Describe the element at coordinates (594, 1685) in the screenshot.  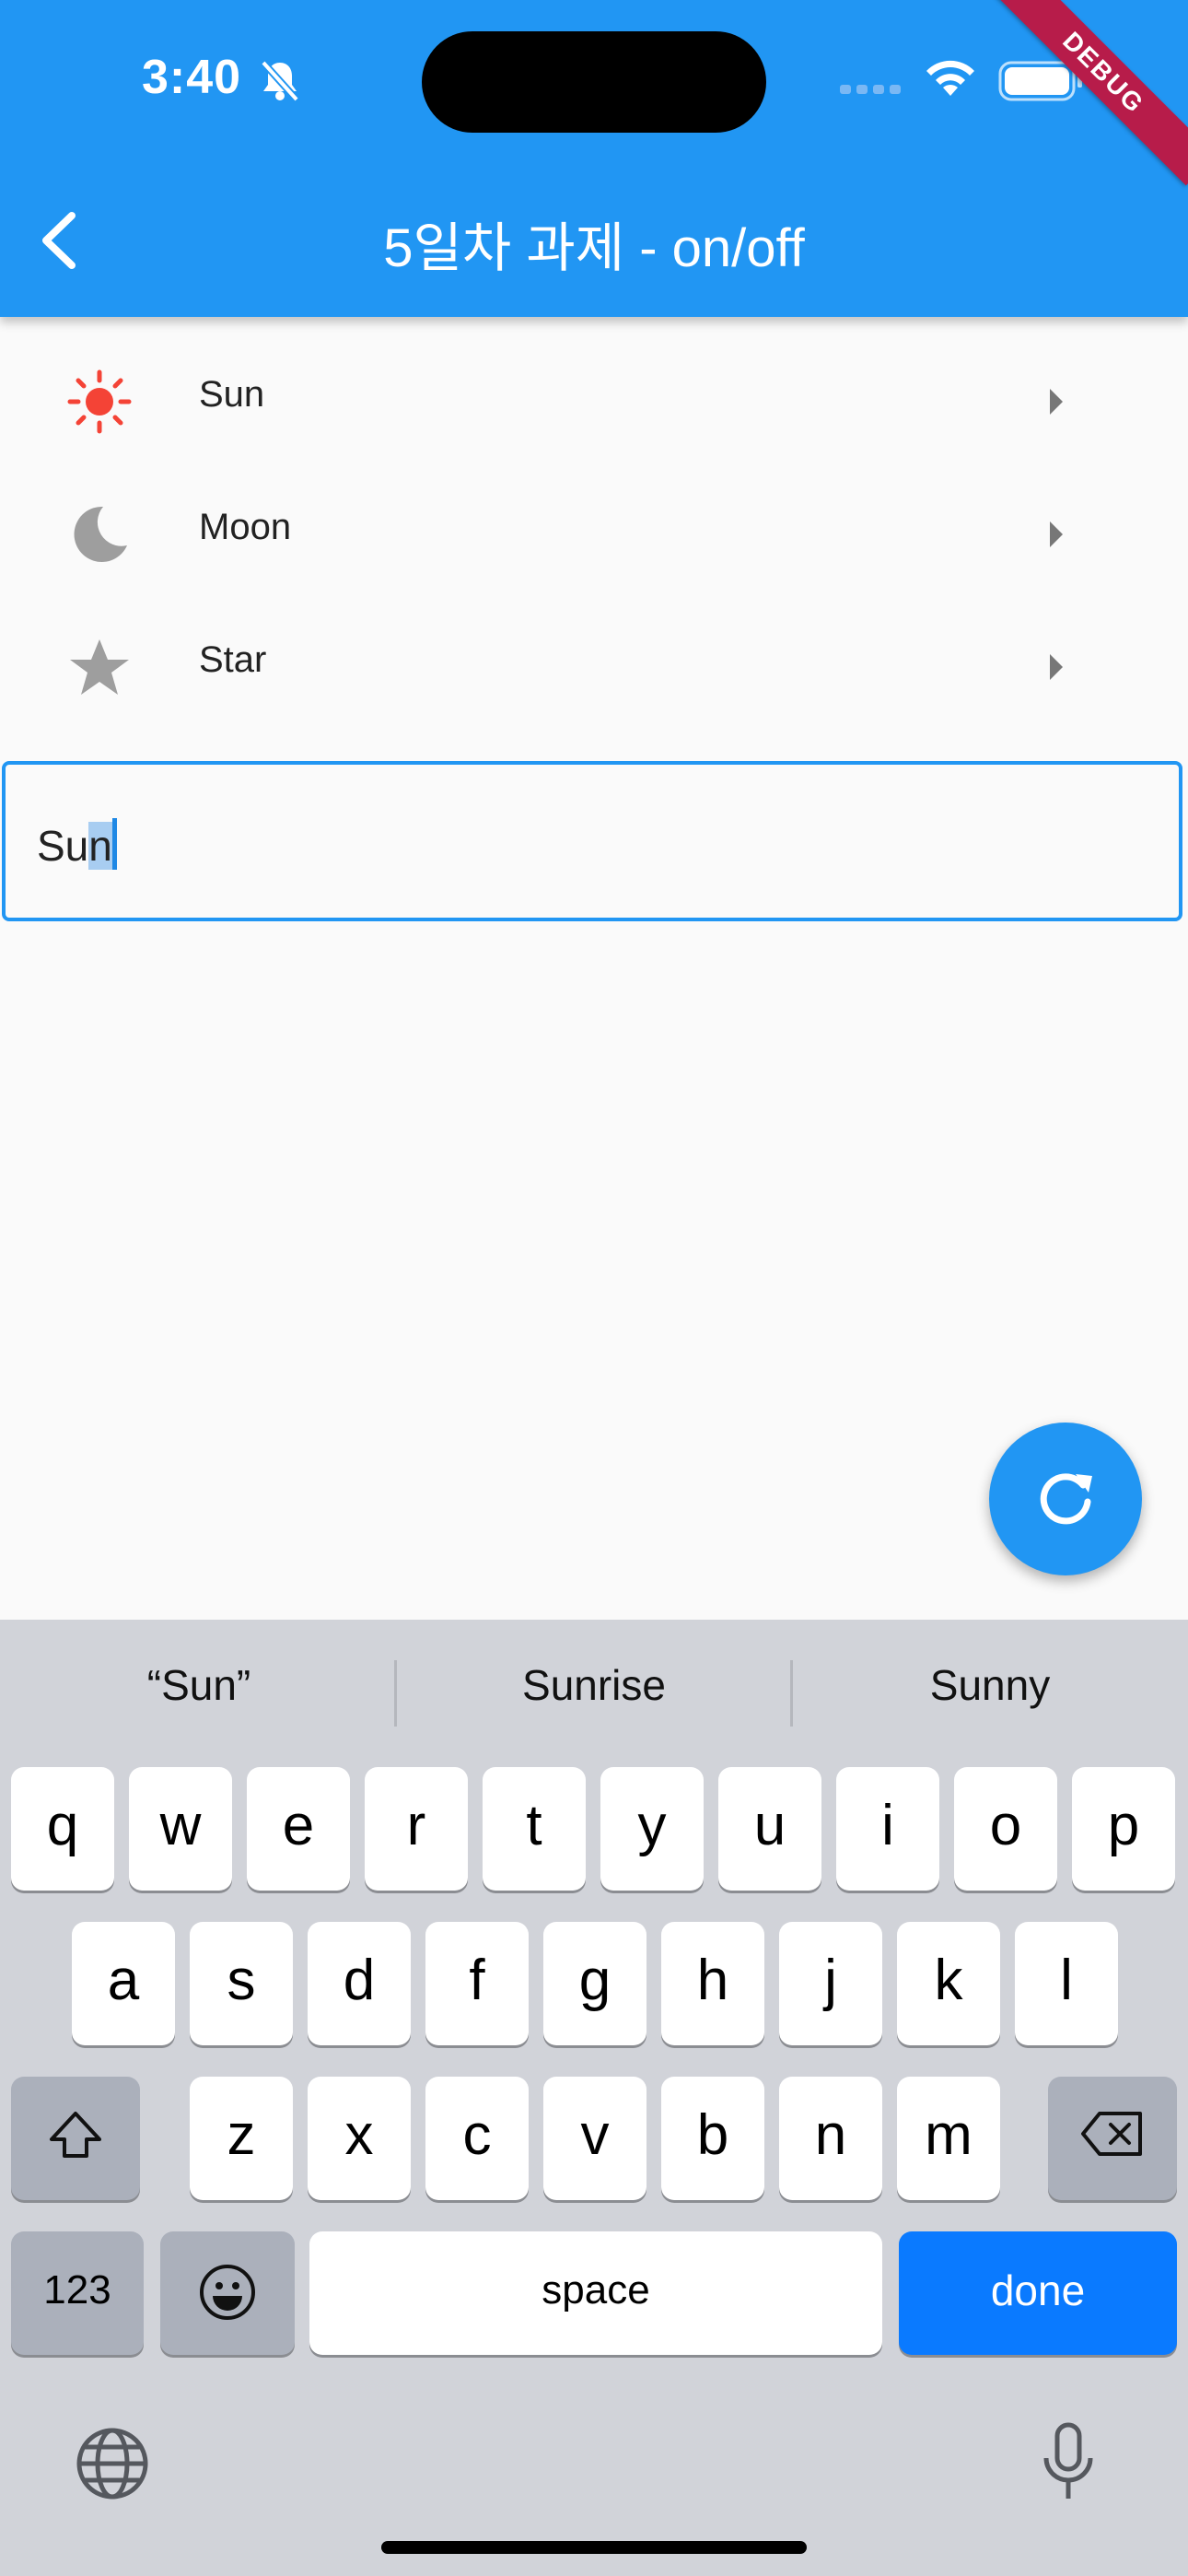
I see `suggestion-2: Sunrise` at that location.